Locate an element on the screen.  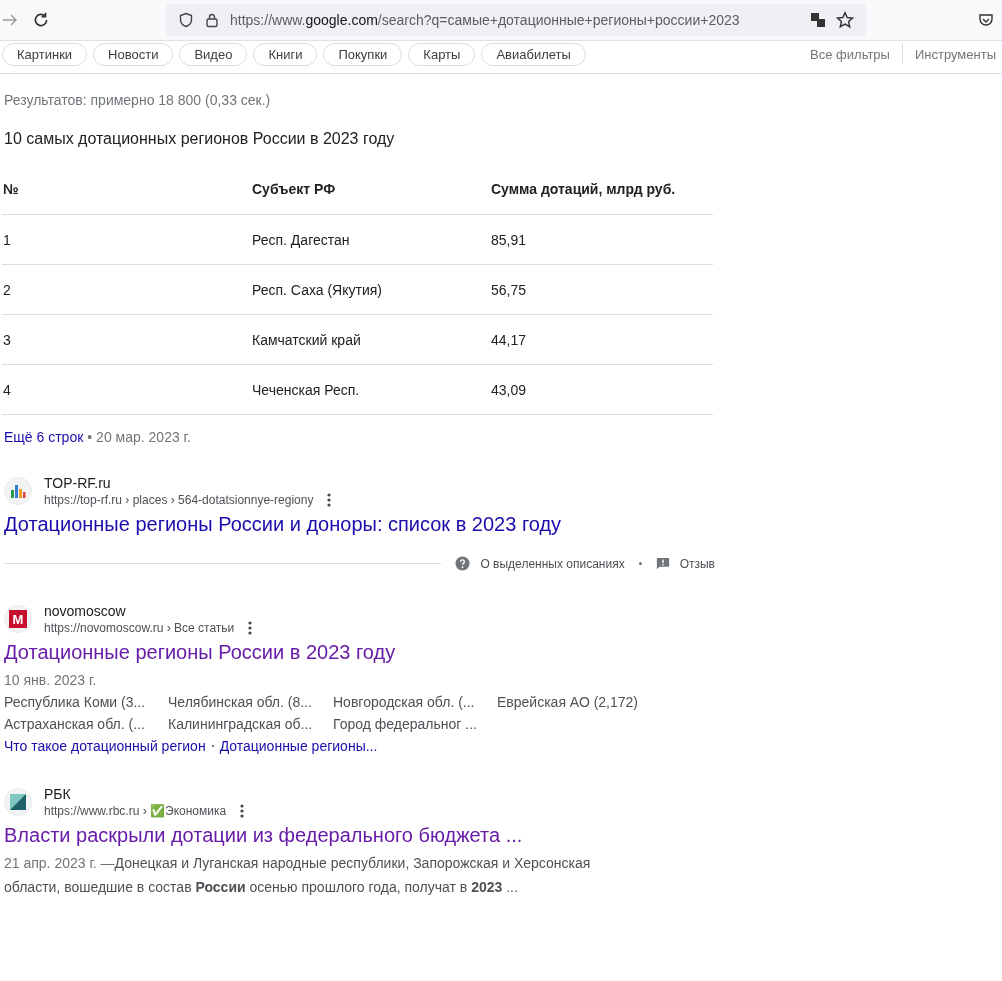
column-header: № is located at coordinates (126, 189).